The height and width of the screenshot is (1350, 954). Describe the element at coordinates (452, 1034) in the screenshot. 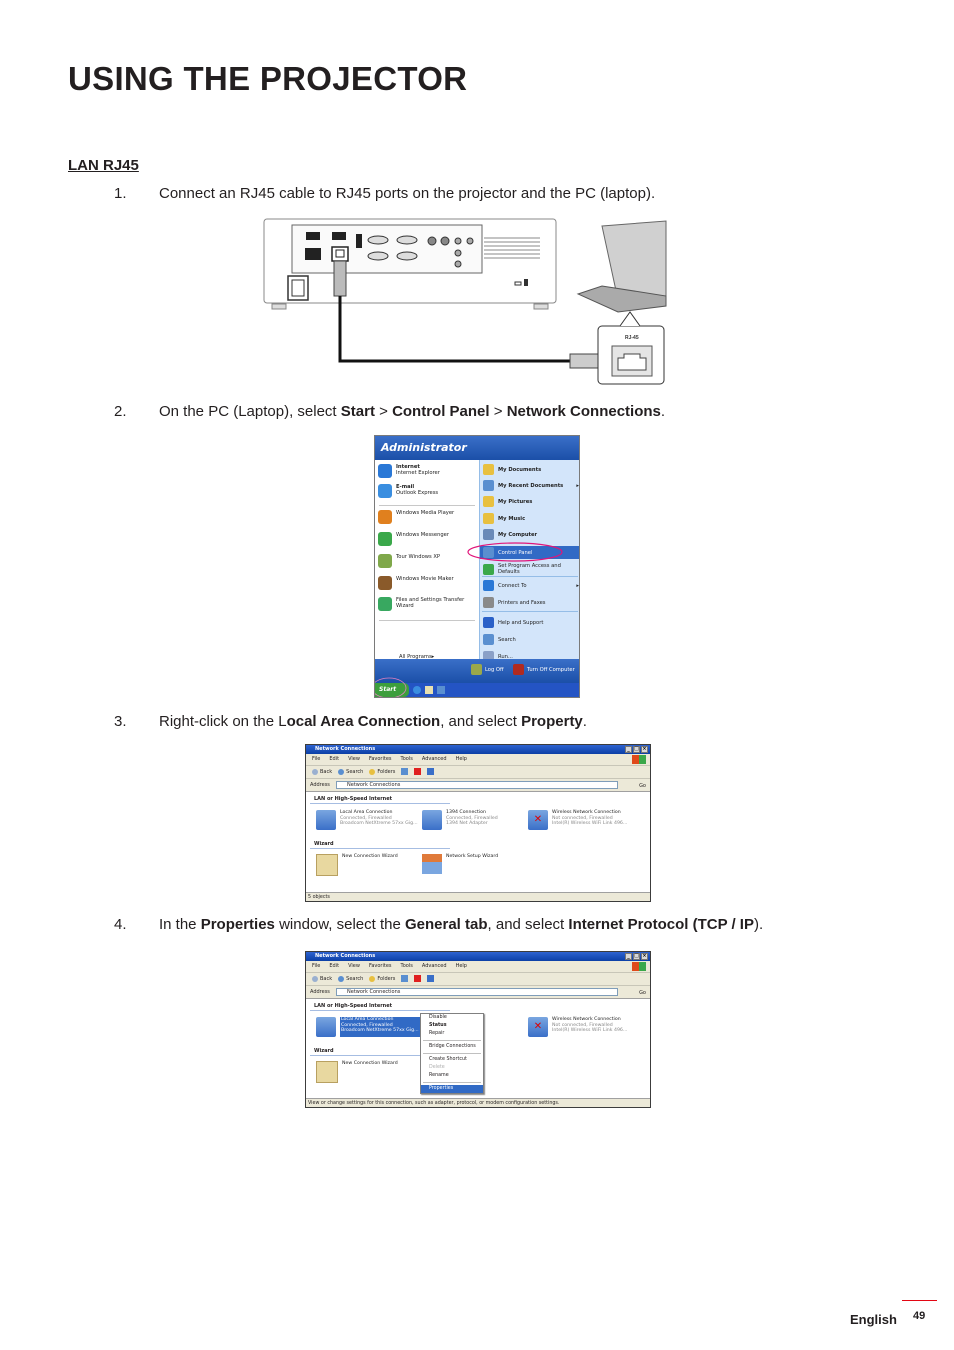

I see `context-menu-item-repair: Repair` at that location.